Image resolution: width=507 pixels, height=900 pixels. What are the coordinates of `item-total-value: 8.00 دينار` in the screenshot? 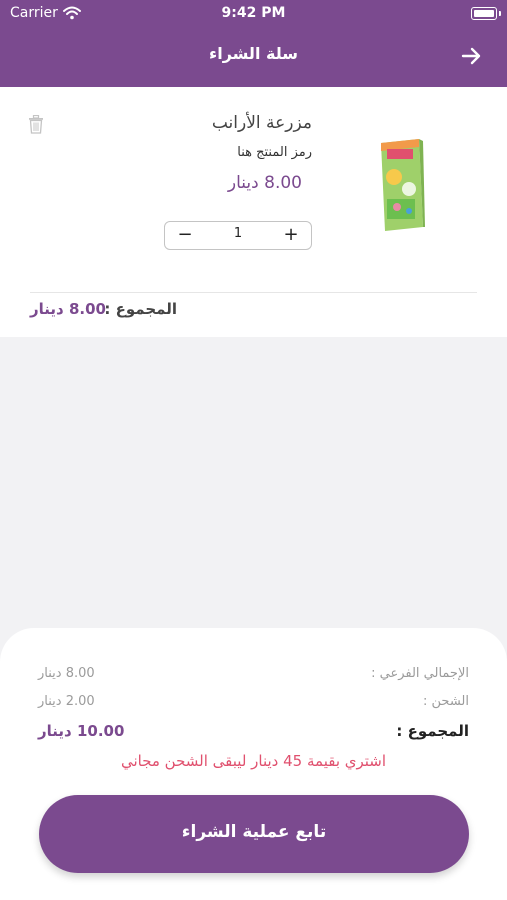 It's located at (68, 309).